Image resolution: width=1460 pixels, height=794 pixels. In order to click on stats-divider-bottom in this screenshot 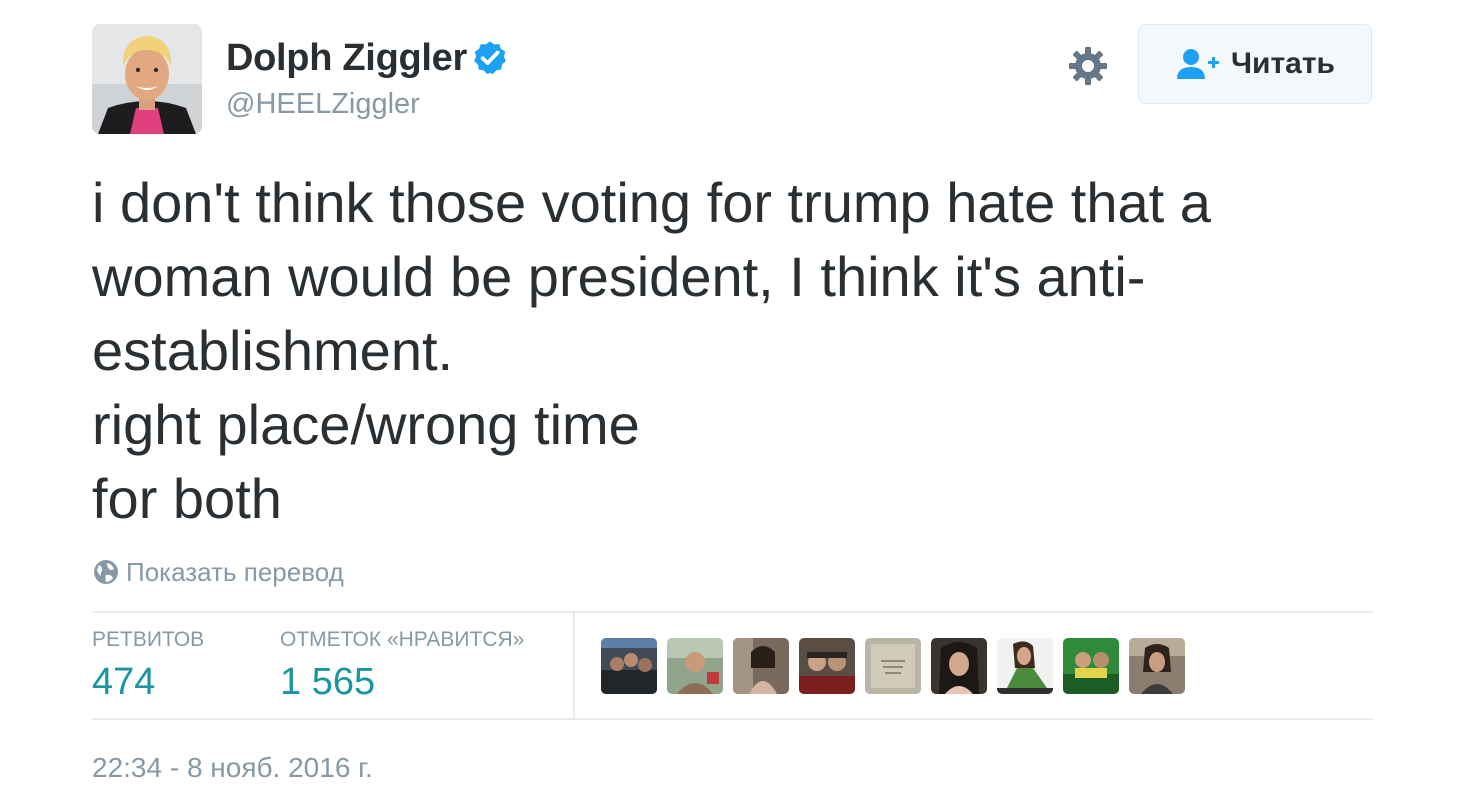, I will do `click(732, 719)`.